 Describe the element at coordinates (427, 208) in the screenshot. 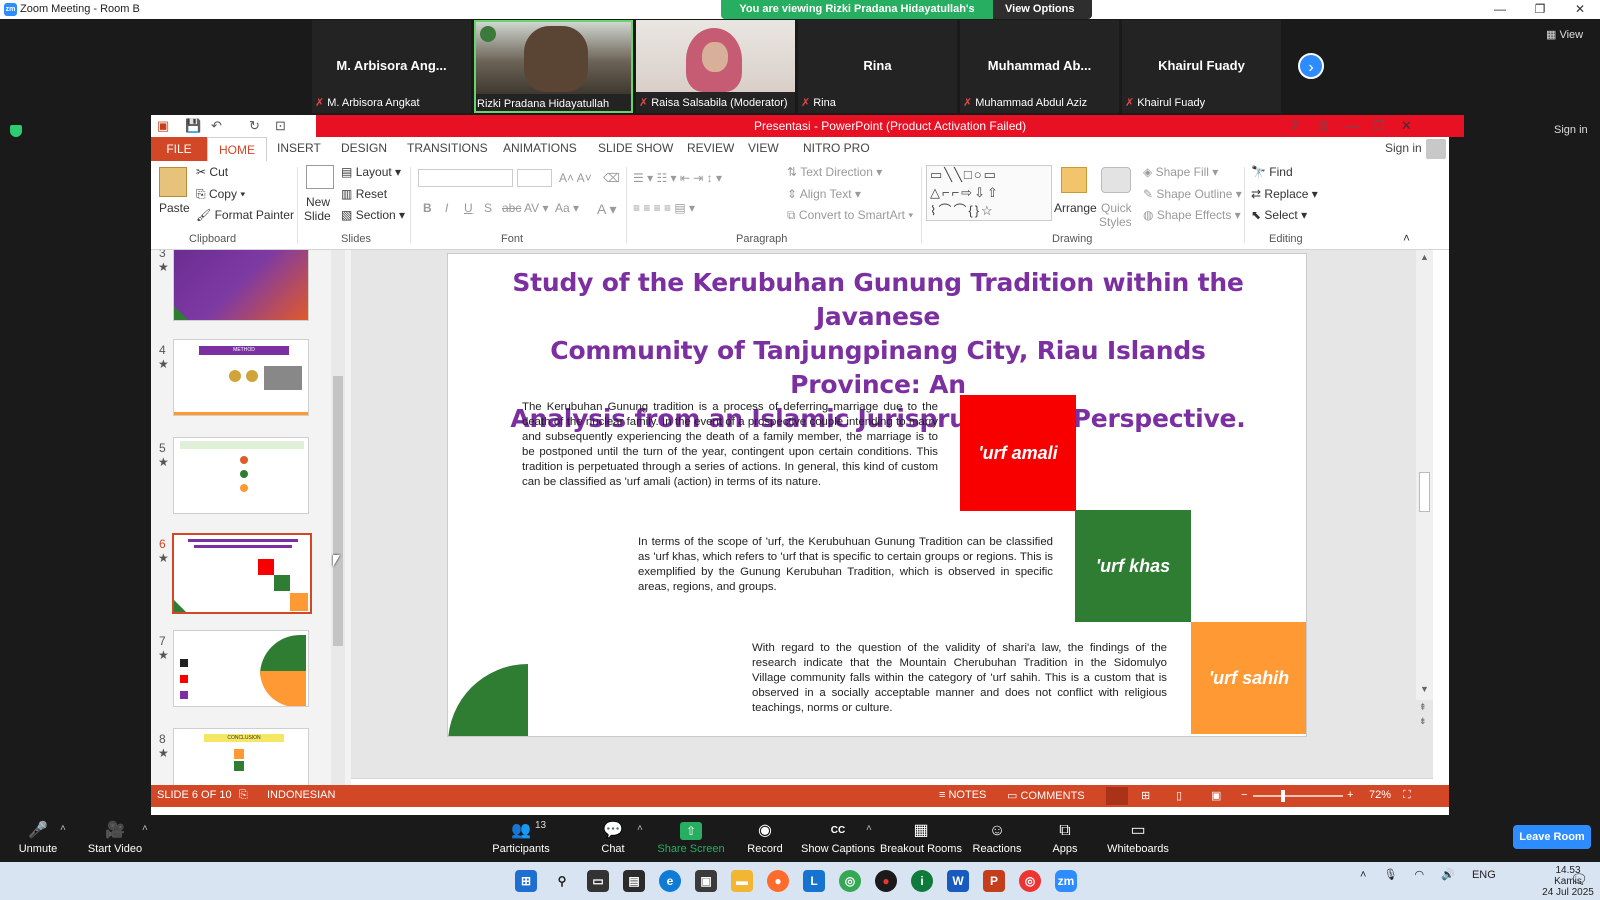

I see `bold-icon: B` at that location.